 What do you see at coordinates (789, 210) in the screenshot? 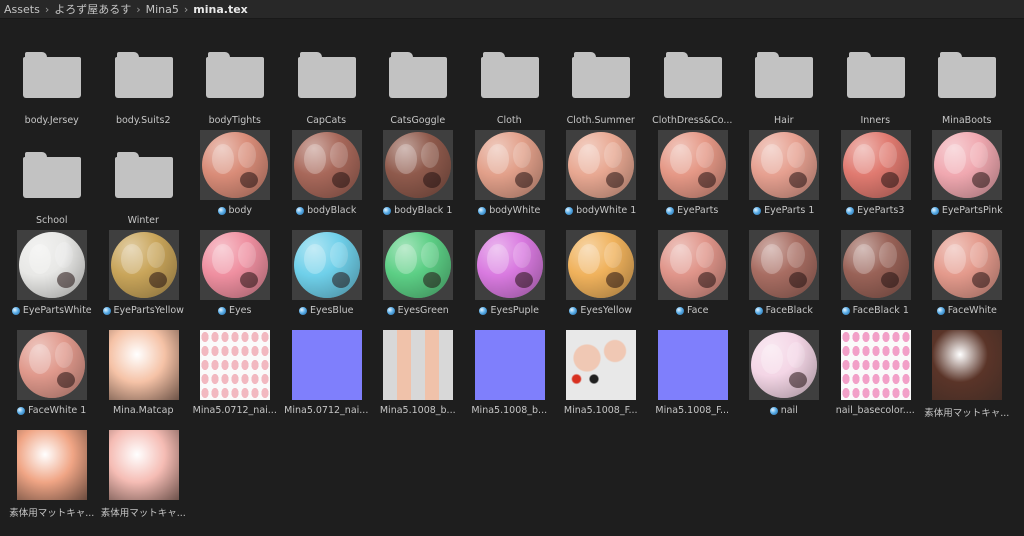
I see `asset-label-text: EyeParts 1` at bounding box center [789, 210].